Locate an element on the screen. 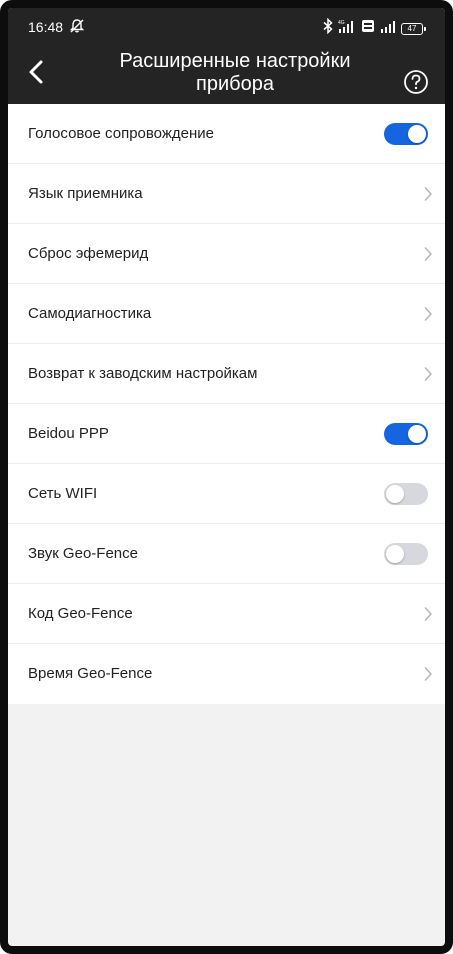 The width and height of the screenshot is (453, 954). settings-row: Сеть WIFI is located at coordinates (226, 494).